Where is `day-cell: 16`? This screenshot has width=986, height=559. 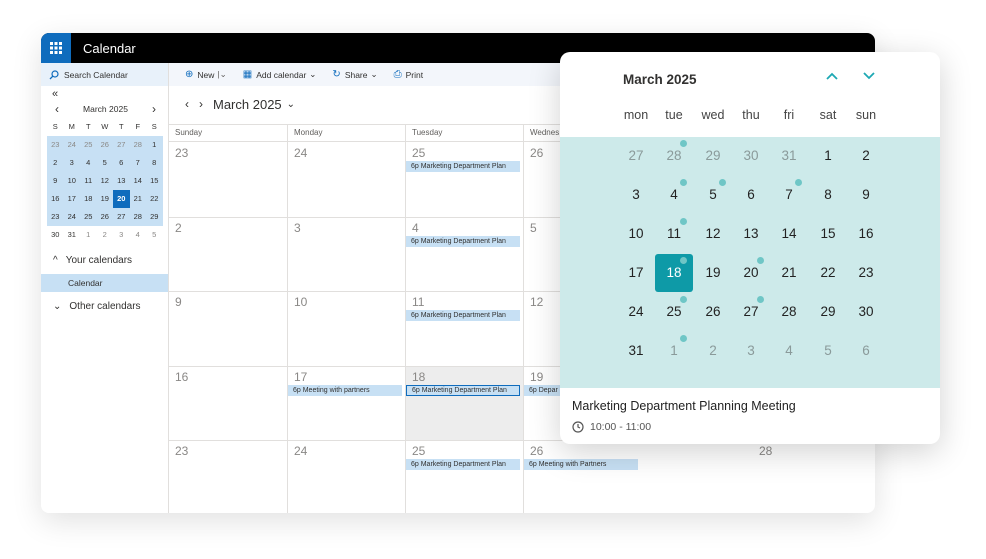 day-cell: 16 is located at coordinates (228, 404).